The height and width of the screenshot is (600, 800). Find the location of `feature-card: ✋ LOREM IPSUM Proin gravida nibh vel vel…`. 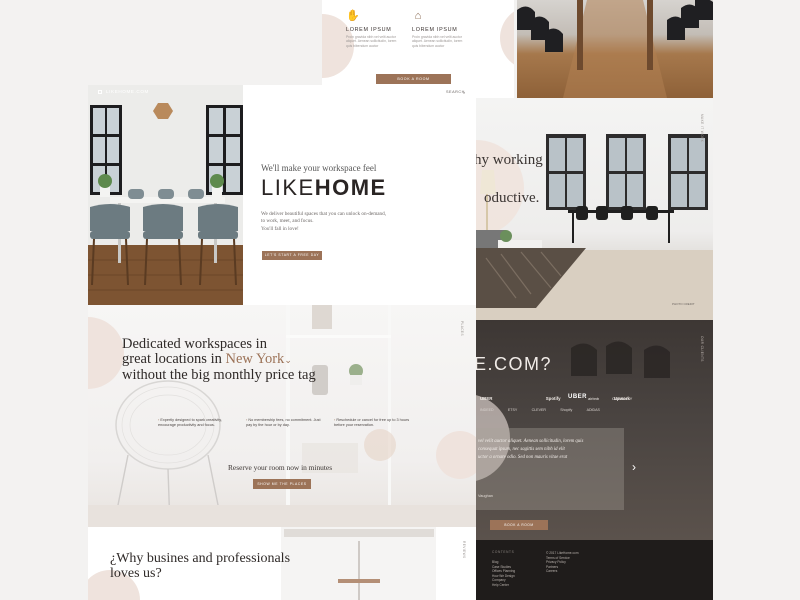

feature-card: ✋ LOREM IPSUM Proin gravida nibh vel vel… is located at coordinates (418, 49).